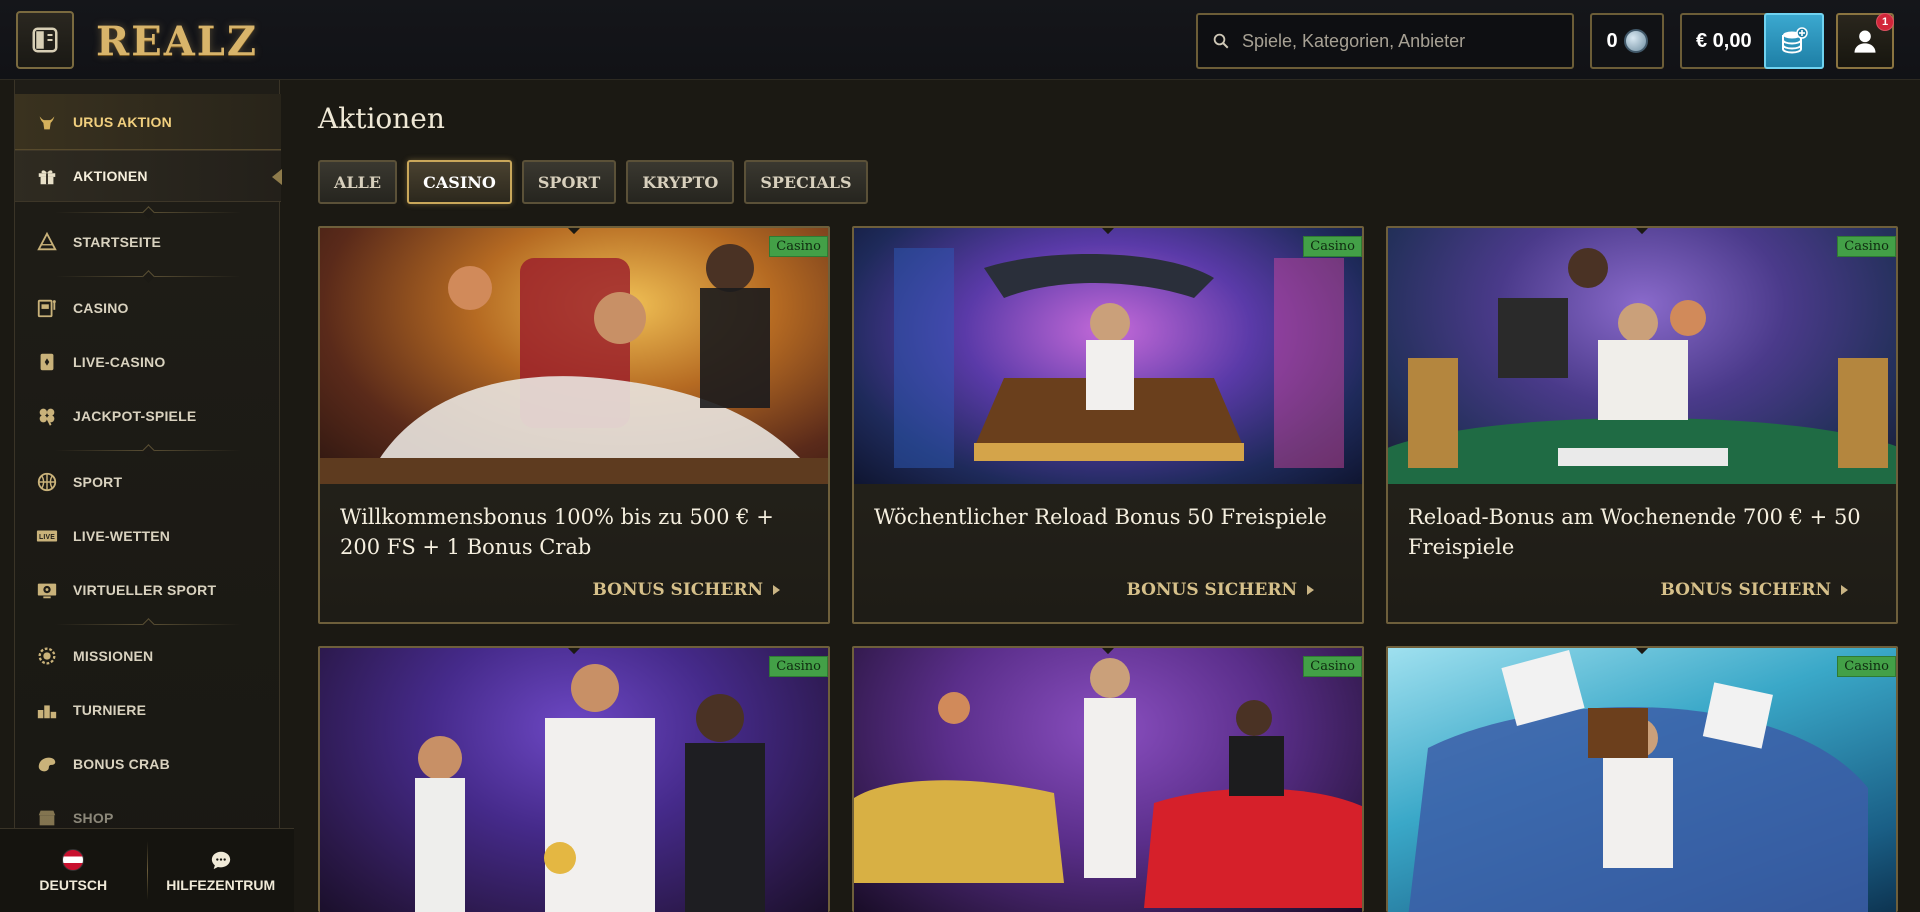 The height and width of the screenshot is (912, 1920). What do you see at coordinates (135, 416) in the screenshot?
I see `sidebar-item-label: JACKPOT-SPIELE` at bounding box center [135, 416].